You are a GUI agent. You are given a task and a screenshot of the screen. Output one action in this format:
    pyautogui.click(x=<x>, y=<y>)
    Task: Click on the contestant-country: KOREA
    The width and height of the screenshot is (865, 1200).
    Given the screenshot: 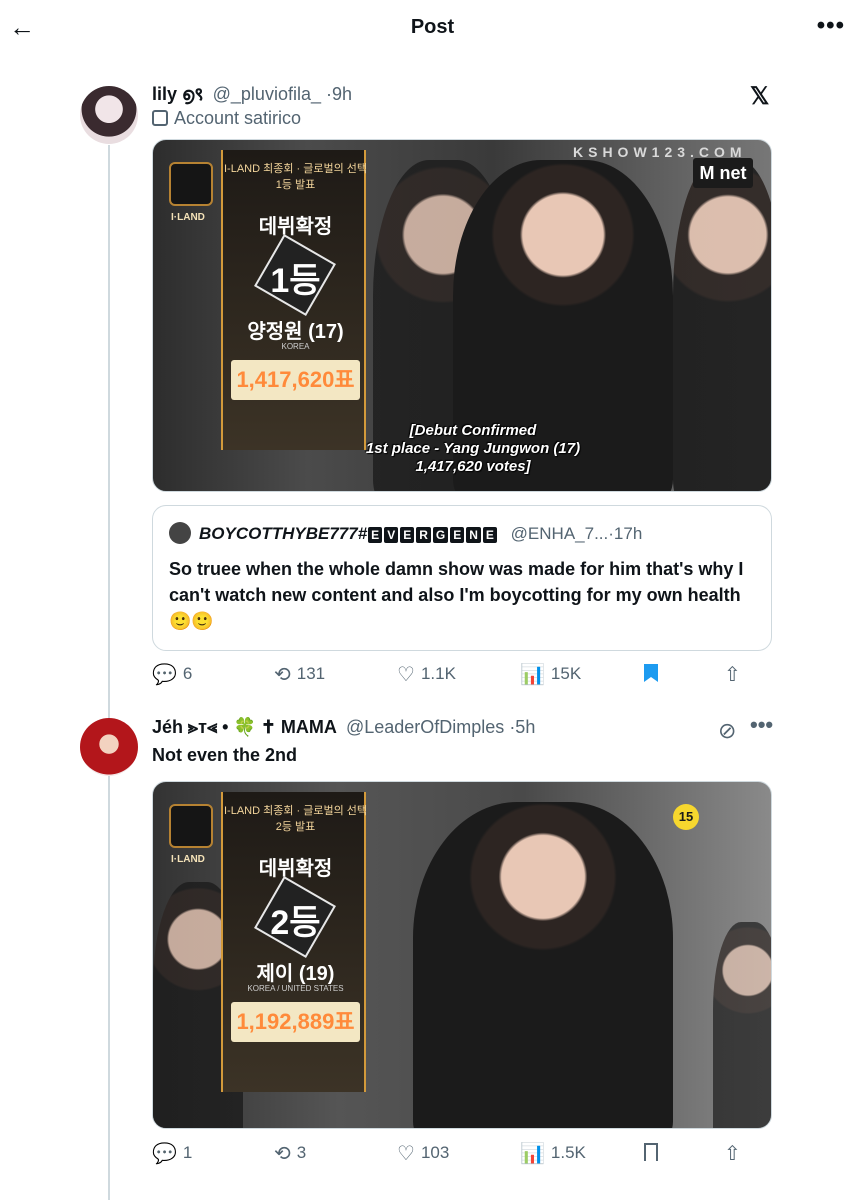 What is the action you would take?
    pyautogui.click(x=295, y=346)
    